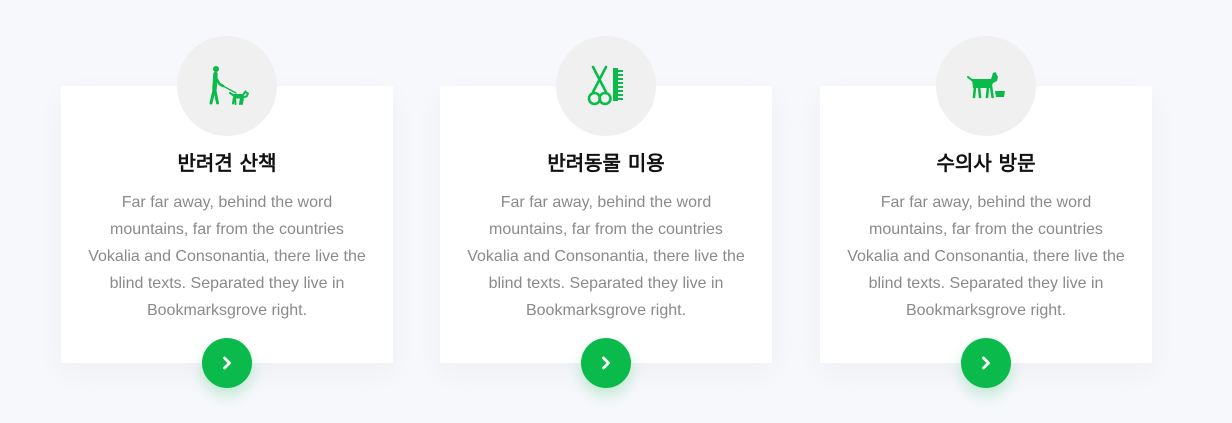 This screenshot has height=423, width=1232. What do you see at coordinates (986, 163) in the screenshot?
I see `service-title: 수의사 방문` at bounding box center [986, 163].